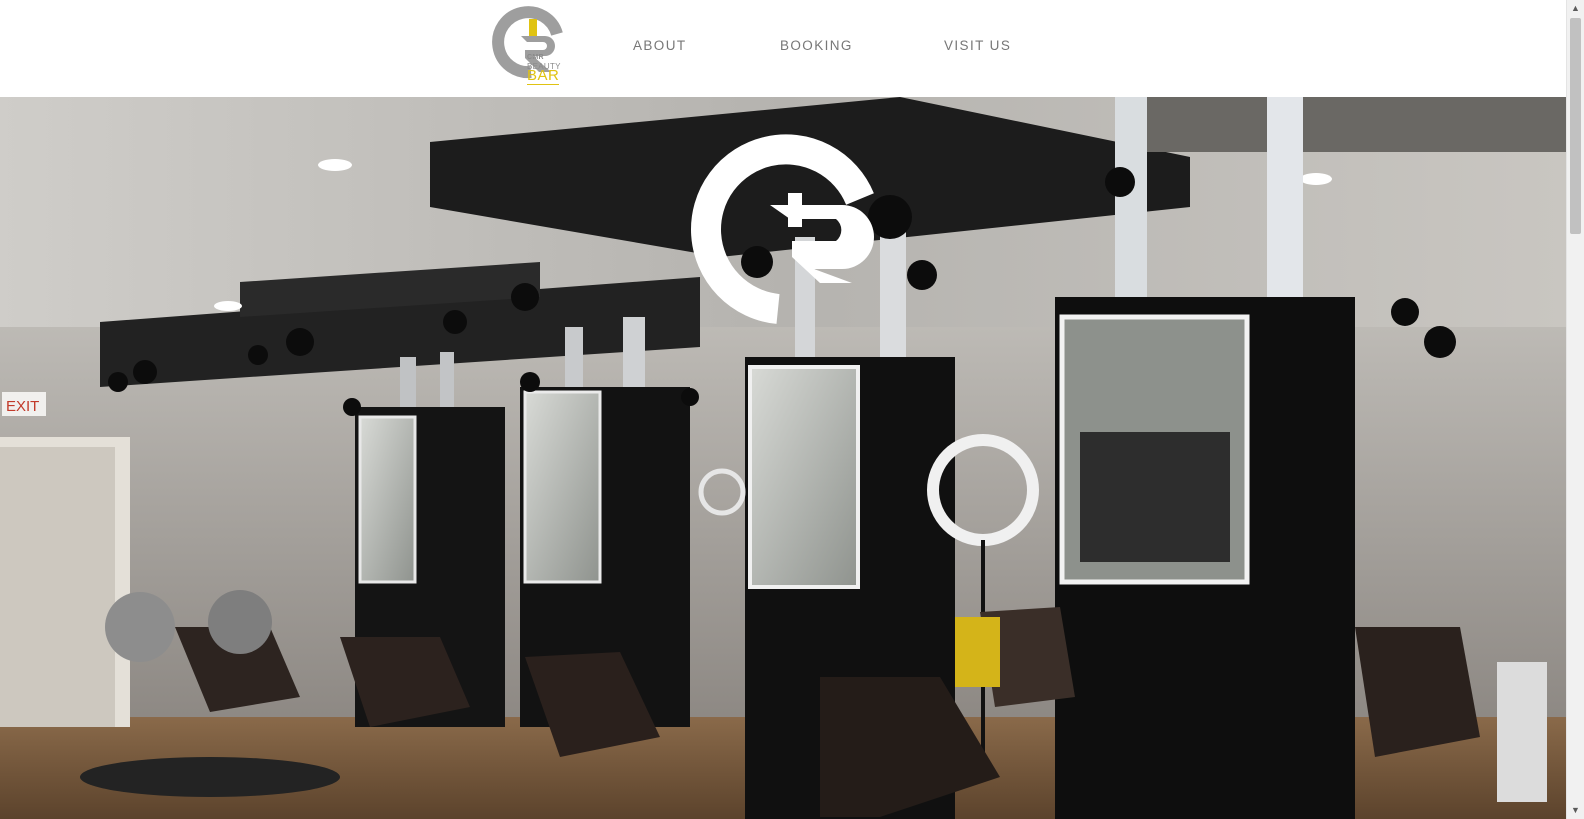 Image resolution: width=1584 pixels, height=819 pixels. What do you see at coordinates (543, 76) in the screenshot?
I see `logo-text-bar: BAR` at bounding box center [543, 76].